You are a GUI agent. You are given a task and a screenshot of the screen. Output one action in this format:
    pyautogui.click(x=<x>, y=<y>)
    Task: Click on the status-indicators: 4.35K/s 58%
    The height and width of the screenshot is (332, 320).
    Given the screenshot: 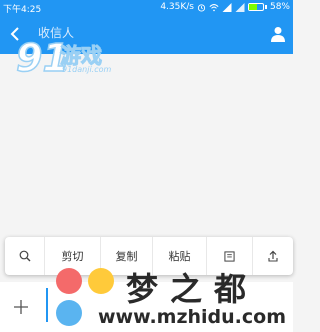 What is the action you would take?
    pyautogui.click(x=225, y=7)
    